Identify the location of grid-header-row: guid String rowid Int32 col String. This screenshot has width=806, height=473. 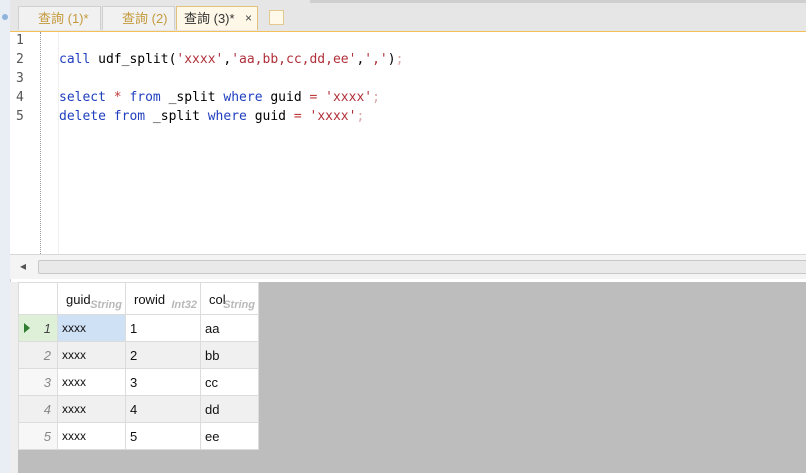
(138, 298).